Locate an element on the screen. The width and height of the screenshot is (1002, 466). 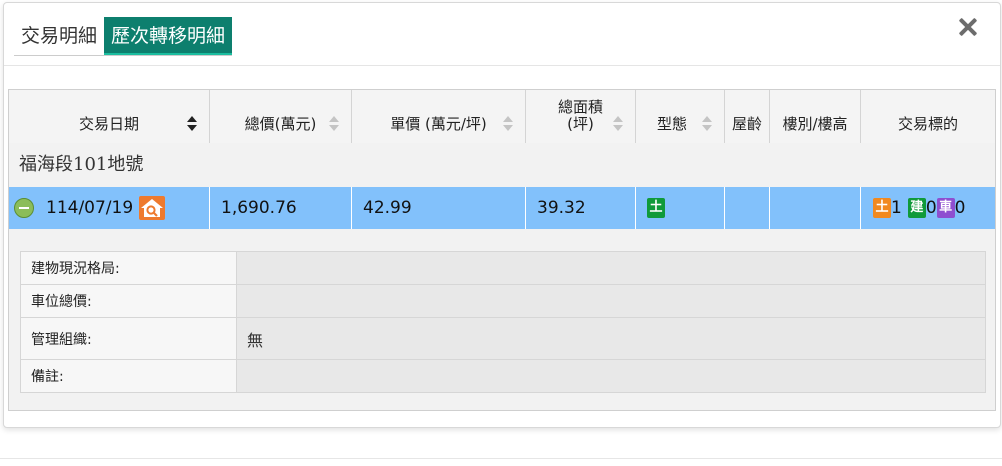
tab-transfer-history: 歷次轉移明細 is located at coordinates (168, 36).